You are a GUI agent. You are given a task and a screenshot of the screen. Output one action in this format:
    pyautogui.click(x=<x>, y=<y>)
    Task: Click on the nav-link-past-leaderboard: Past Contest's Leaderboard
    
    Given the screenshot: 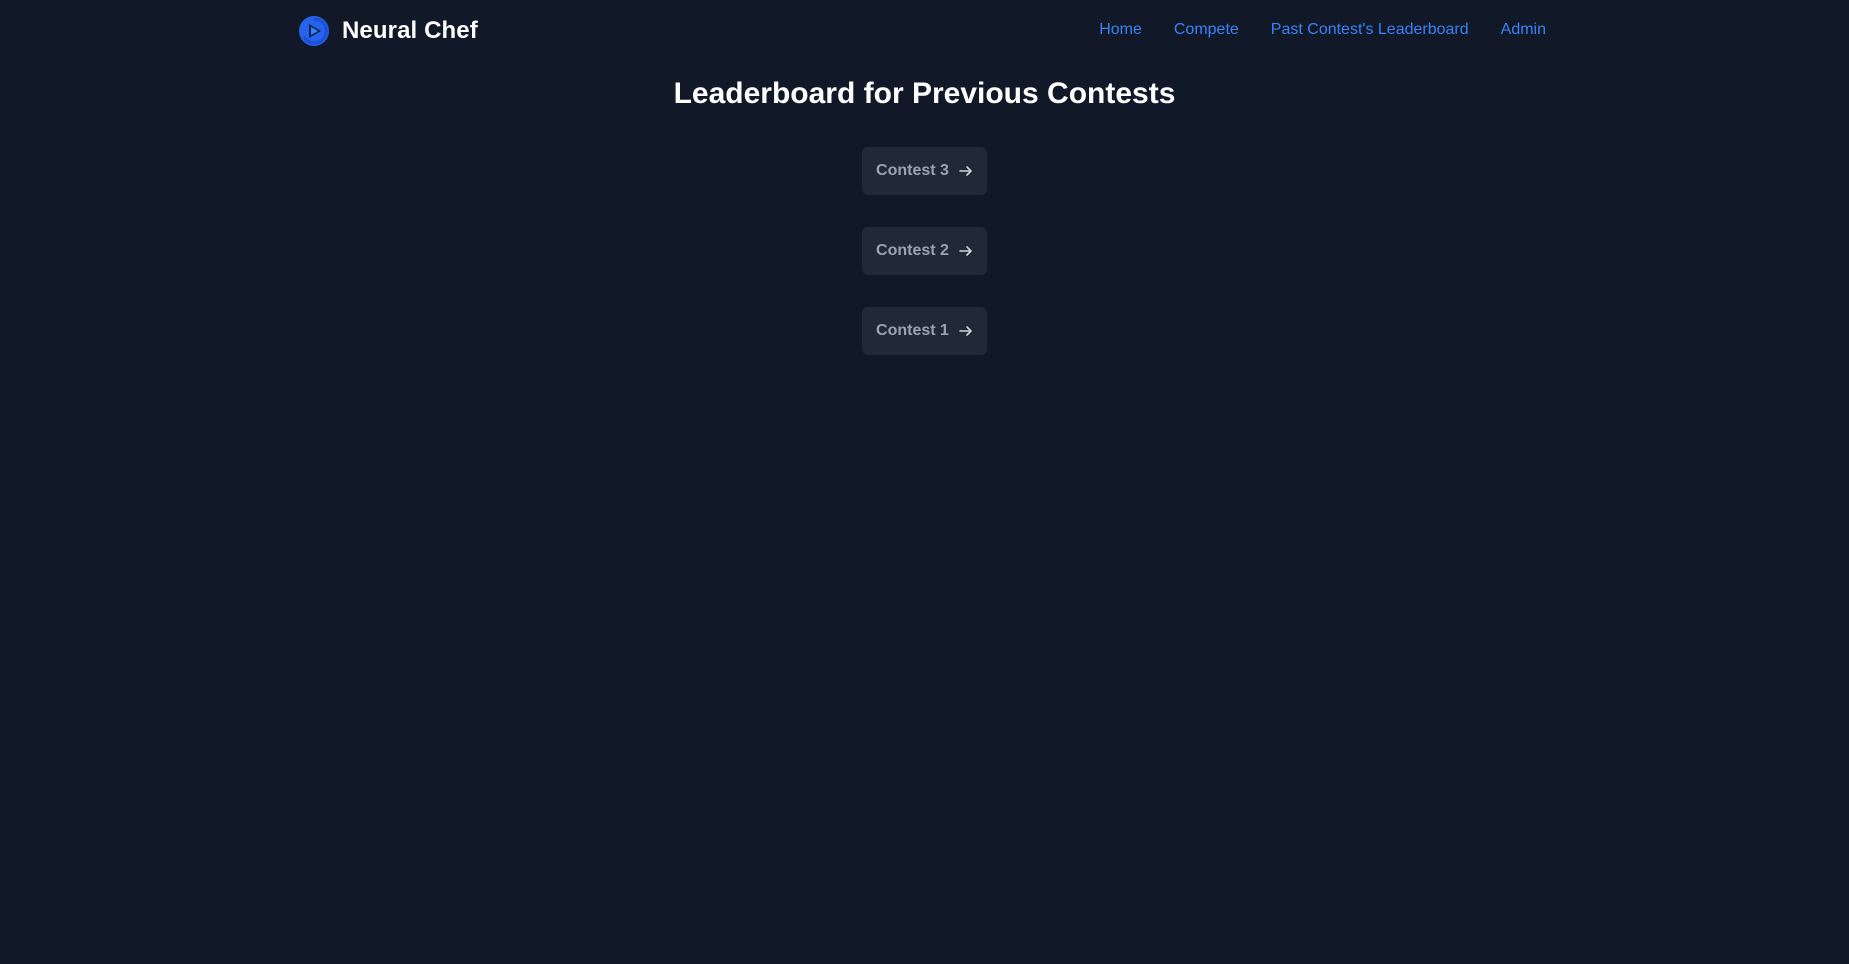 What is the action you would take?
    pyautogui.click(x=1370, y=30)
    